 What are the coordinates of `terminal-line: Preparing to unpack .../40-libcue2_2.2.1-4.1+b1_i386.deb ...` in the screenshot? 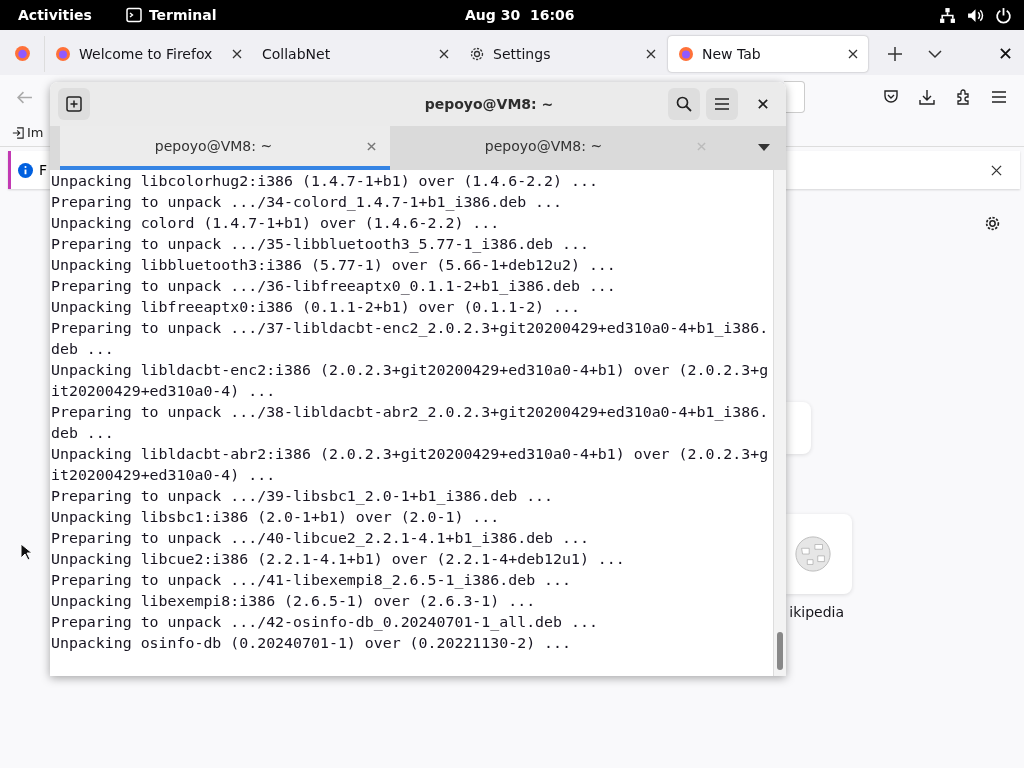 It's located at (320, 538).